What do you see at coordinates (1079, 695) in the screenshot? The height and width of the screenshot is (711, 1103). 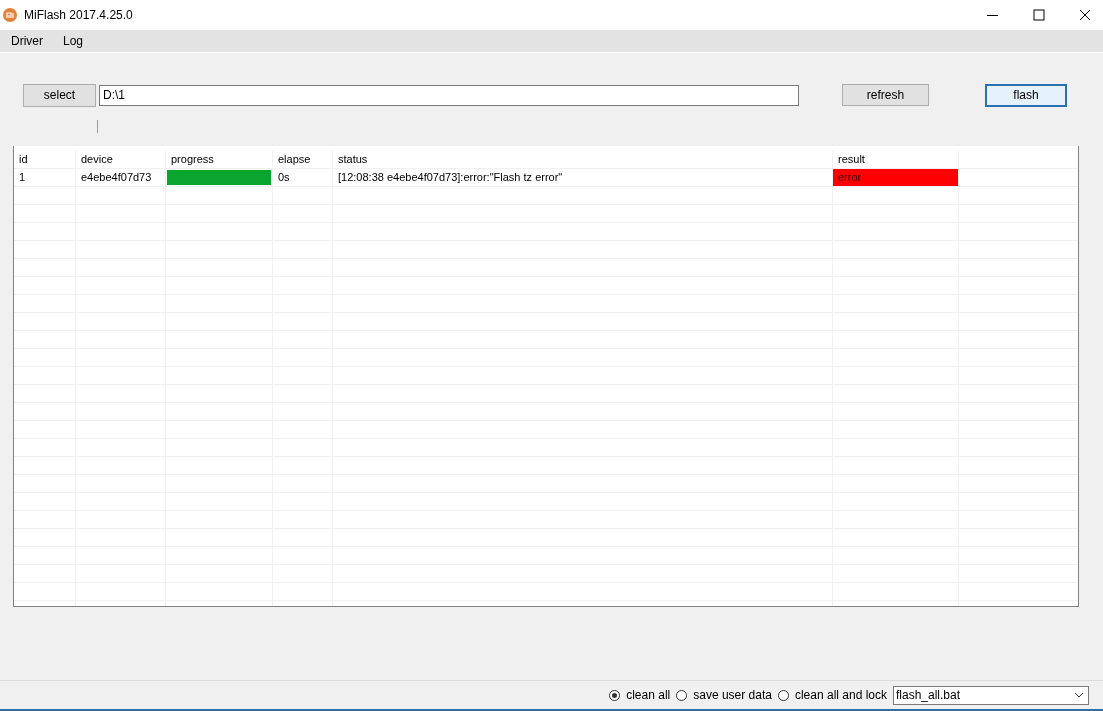 I see `chevron-down-icon` at bounding box center [1079, 695].